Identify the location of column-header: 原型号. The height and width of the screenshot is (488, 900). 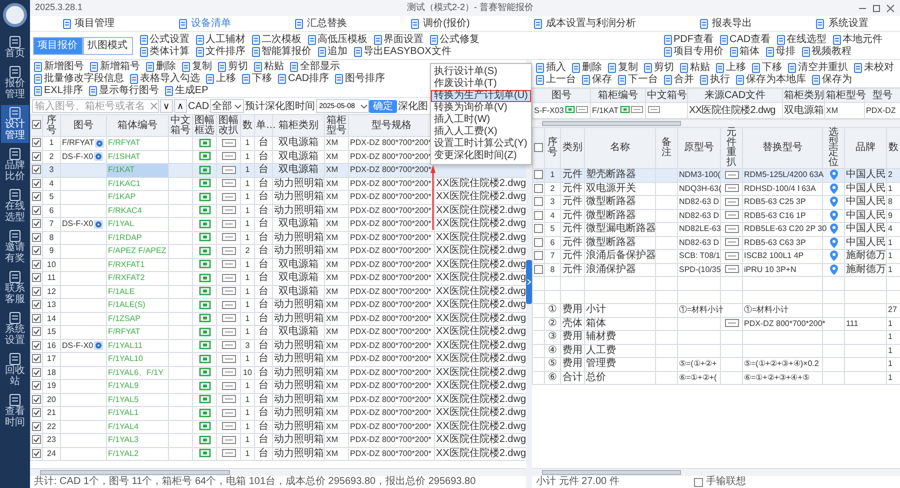
(699, 148).